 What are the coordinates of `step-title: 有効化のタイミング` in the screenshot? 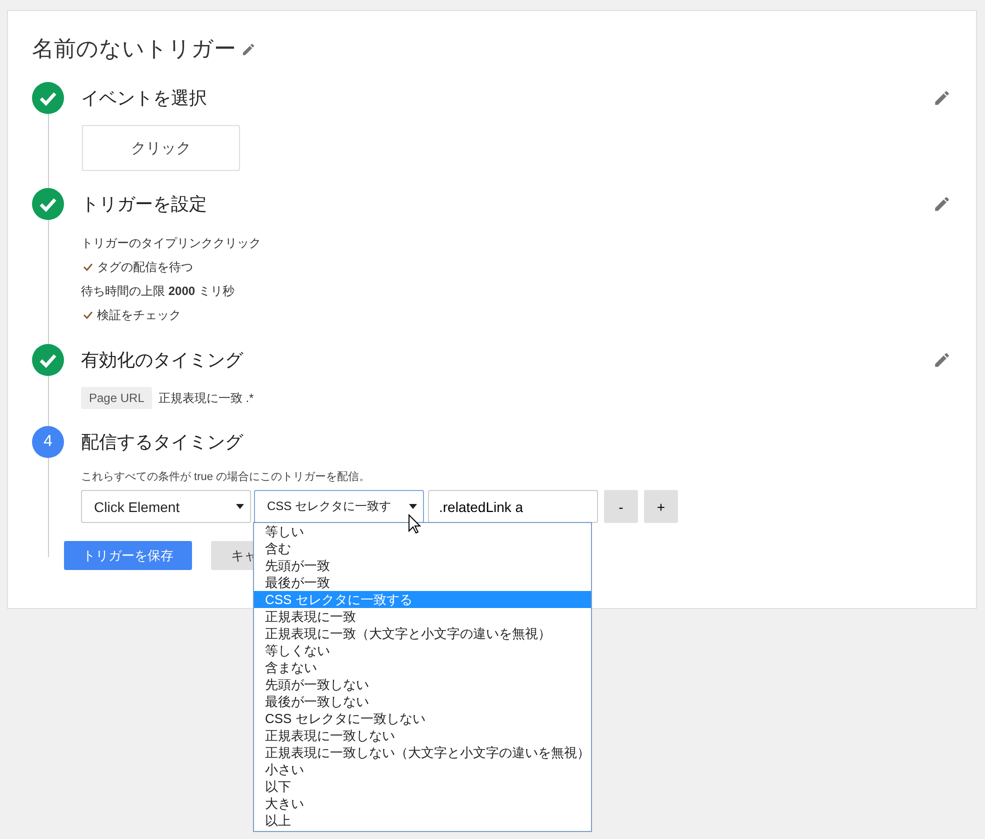 It's located at (162, 360).